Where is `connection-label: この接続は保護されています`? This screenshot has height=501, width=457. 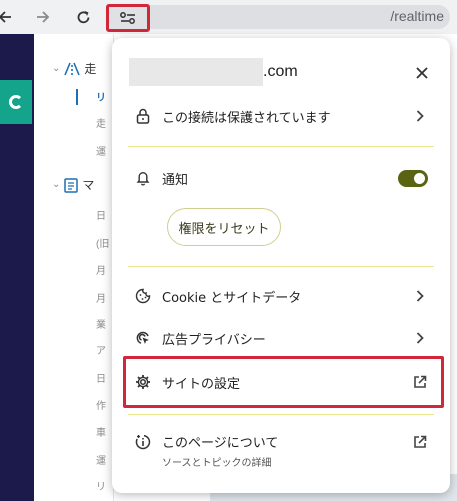 connection-label: この接続は保護されています is located at coordinates (246, 118).